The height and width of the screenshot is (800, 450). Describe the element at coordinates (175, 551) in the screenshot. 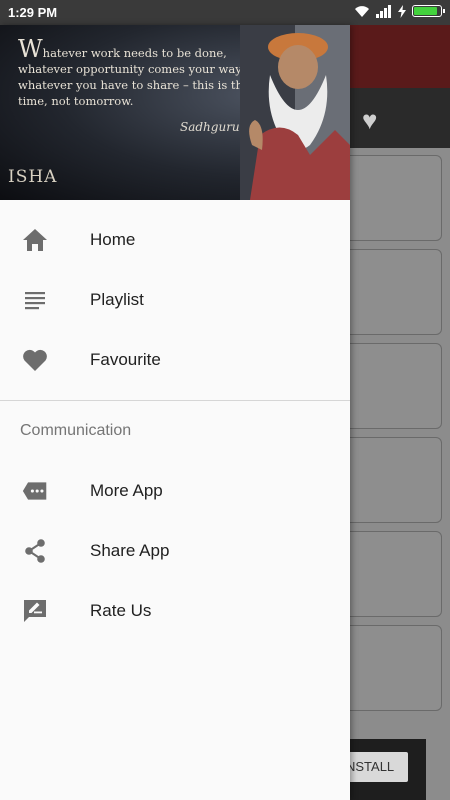

I see `menu-item-share-app: Share App` at that location.